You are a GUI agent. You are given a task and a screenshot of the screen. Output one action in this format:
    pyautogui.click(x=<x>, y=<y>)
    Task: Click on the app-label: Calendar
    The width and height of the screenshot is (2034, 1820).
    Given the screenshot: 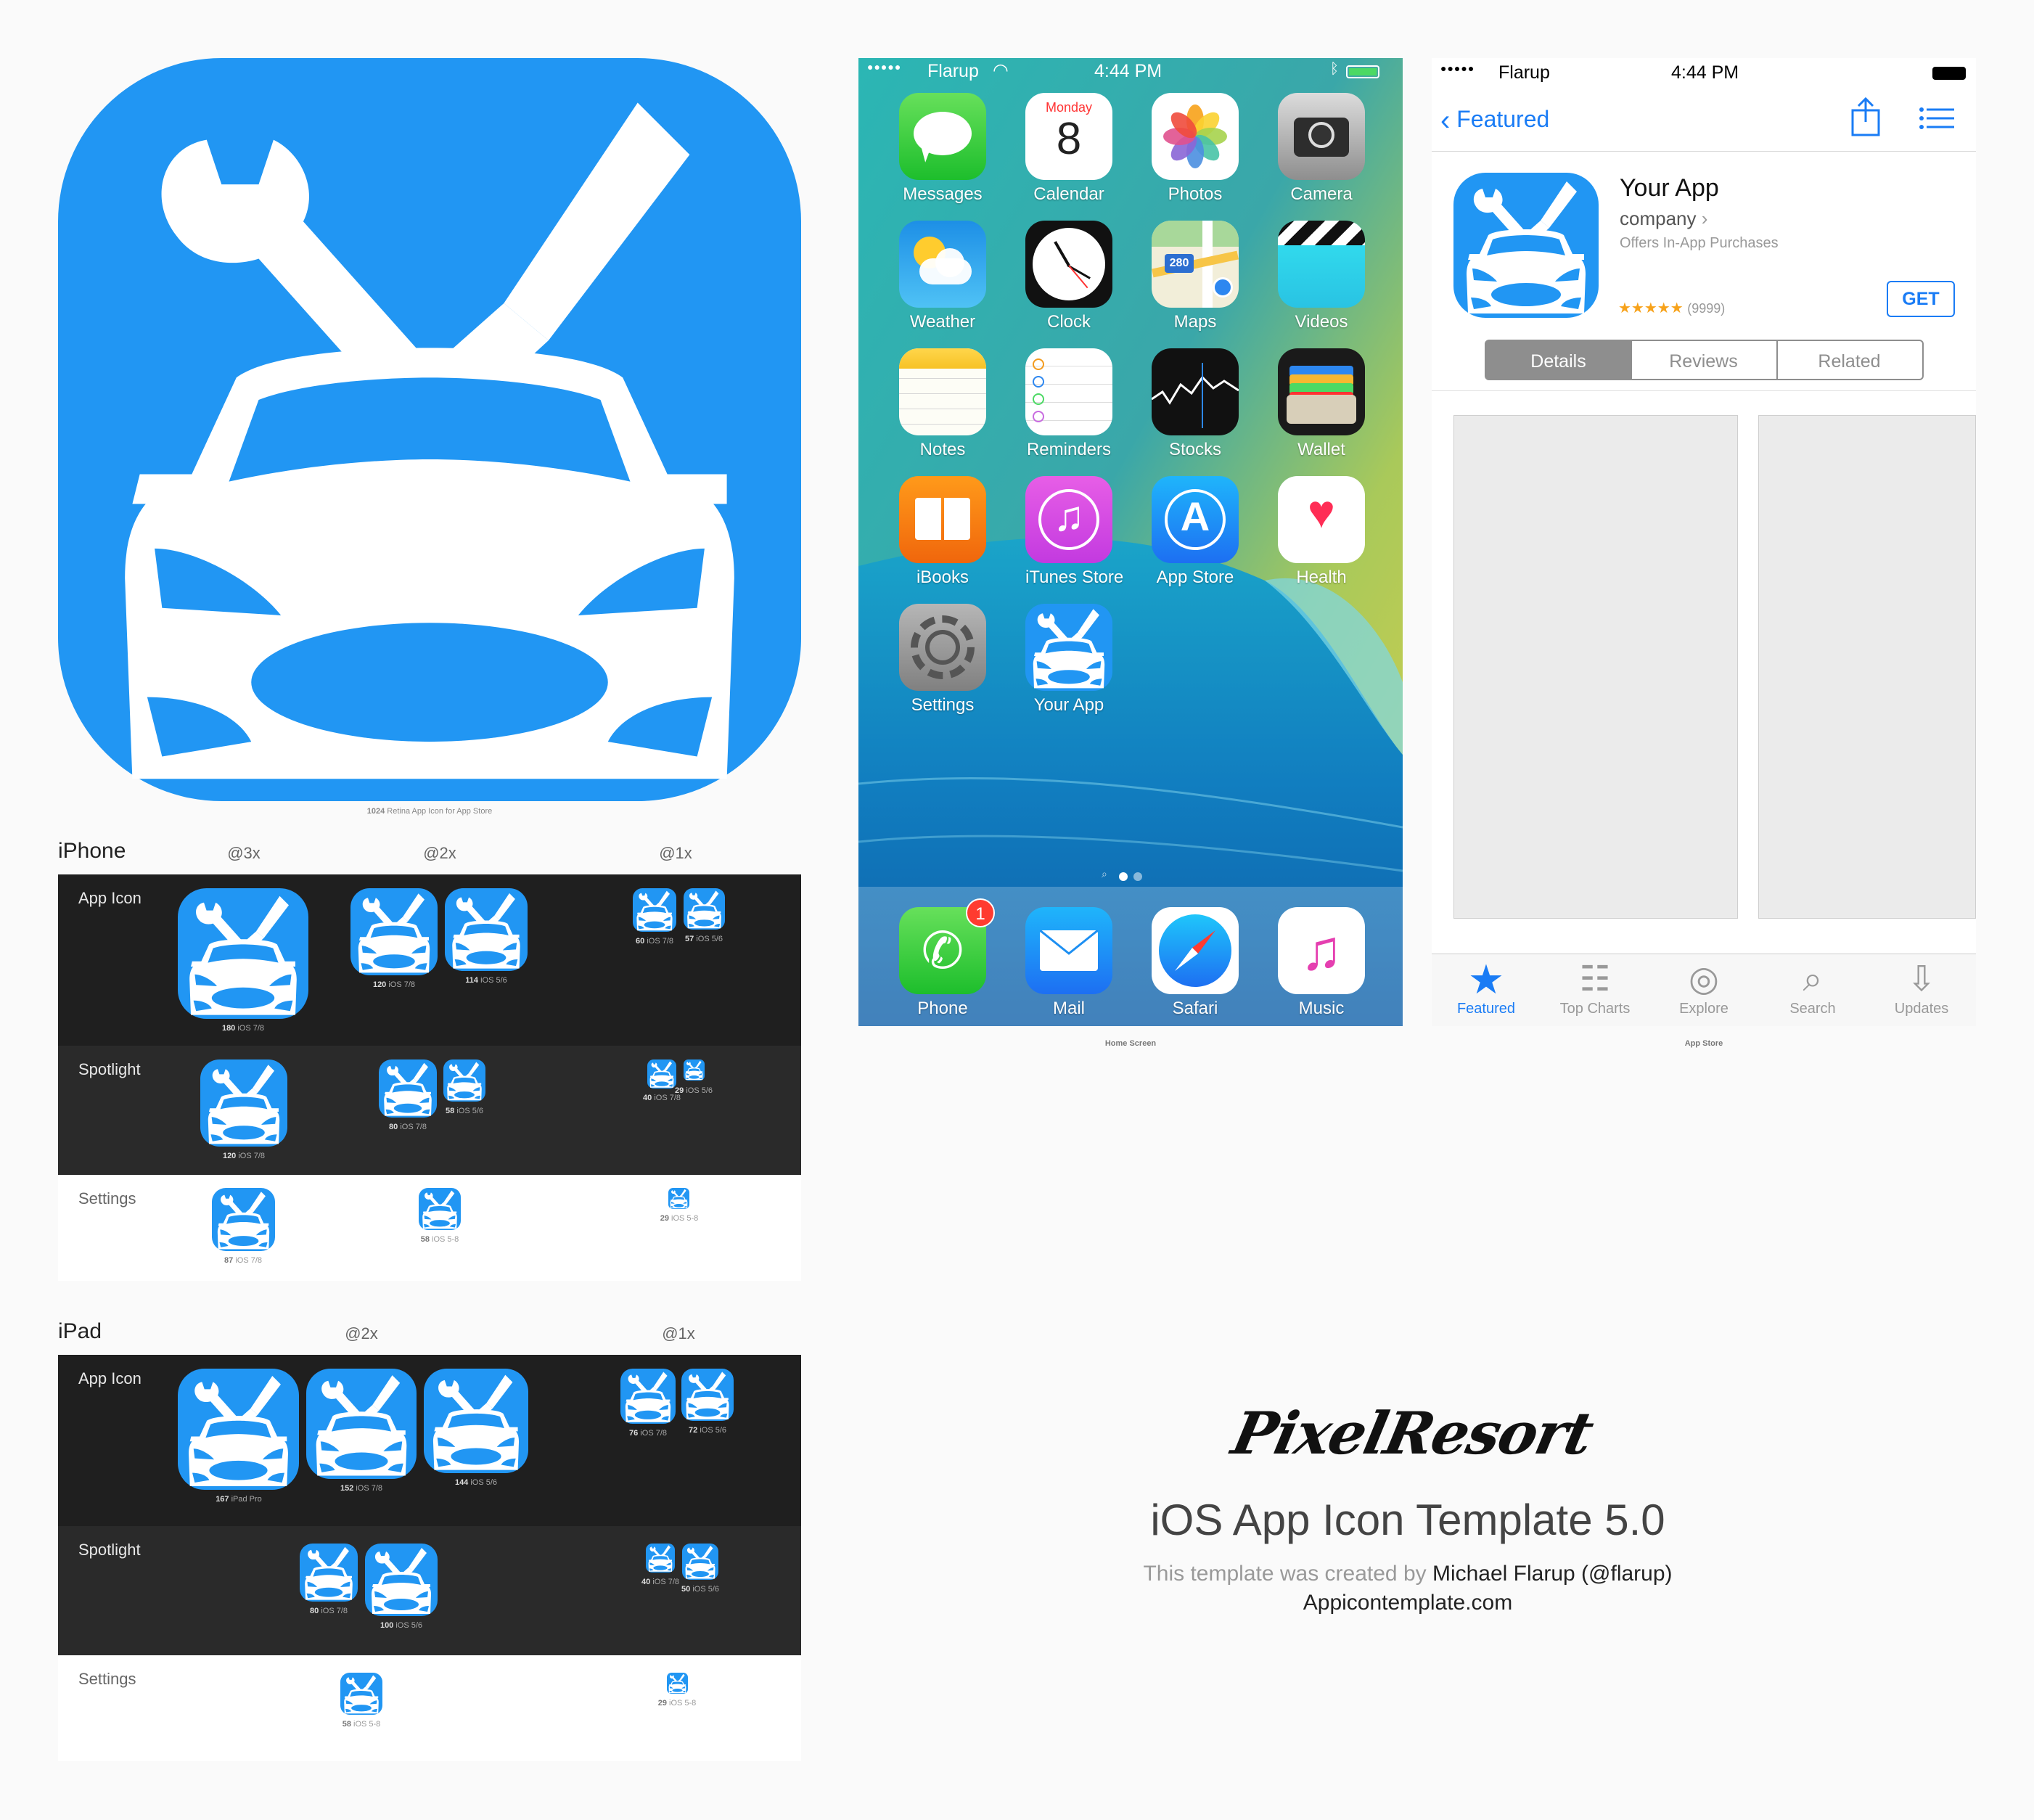 What is the action you would take?
    pyautogui.click(x=1068, y=194)
    